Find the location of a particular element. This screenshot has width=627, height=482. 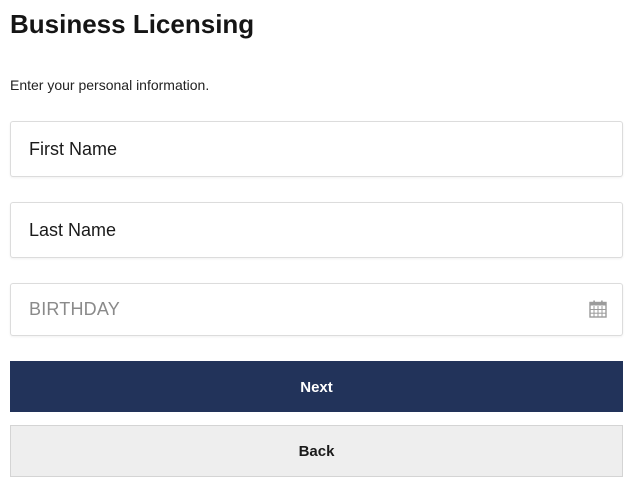

page-instructions: Enter your personal information. is located at coordinates (110, 85).